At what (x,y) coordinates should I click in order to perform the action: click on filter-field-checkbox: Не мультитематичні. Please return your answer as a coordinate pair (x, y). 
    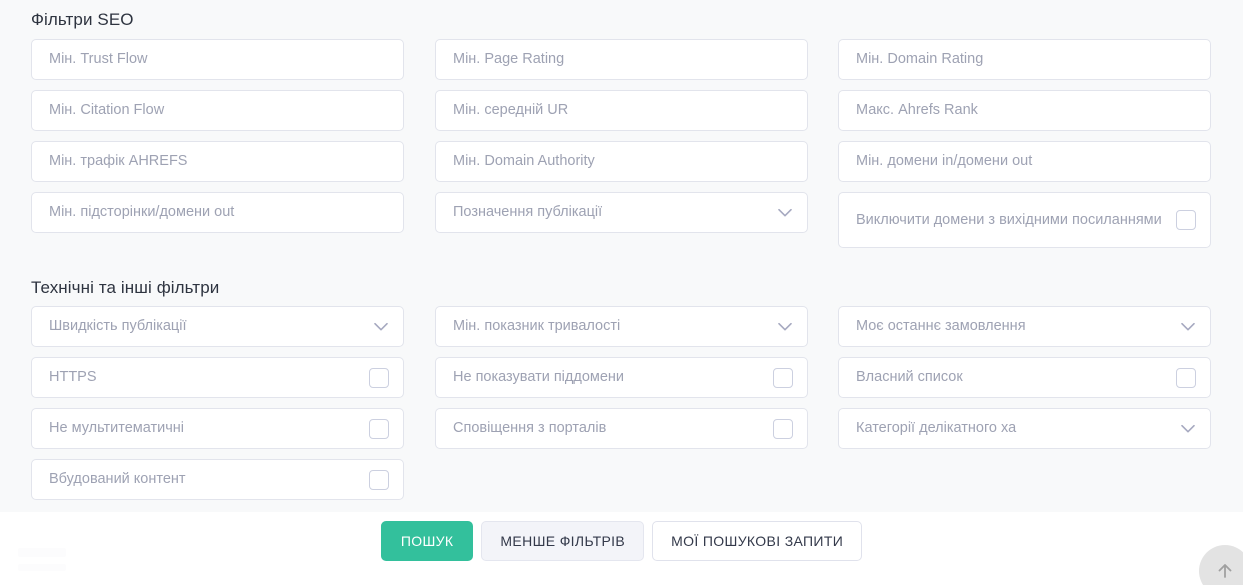
    Looking at the image, I should click on (217, 428).